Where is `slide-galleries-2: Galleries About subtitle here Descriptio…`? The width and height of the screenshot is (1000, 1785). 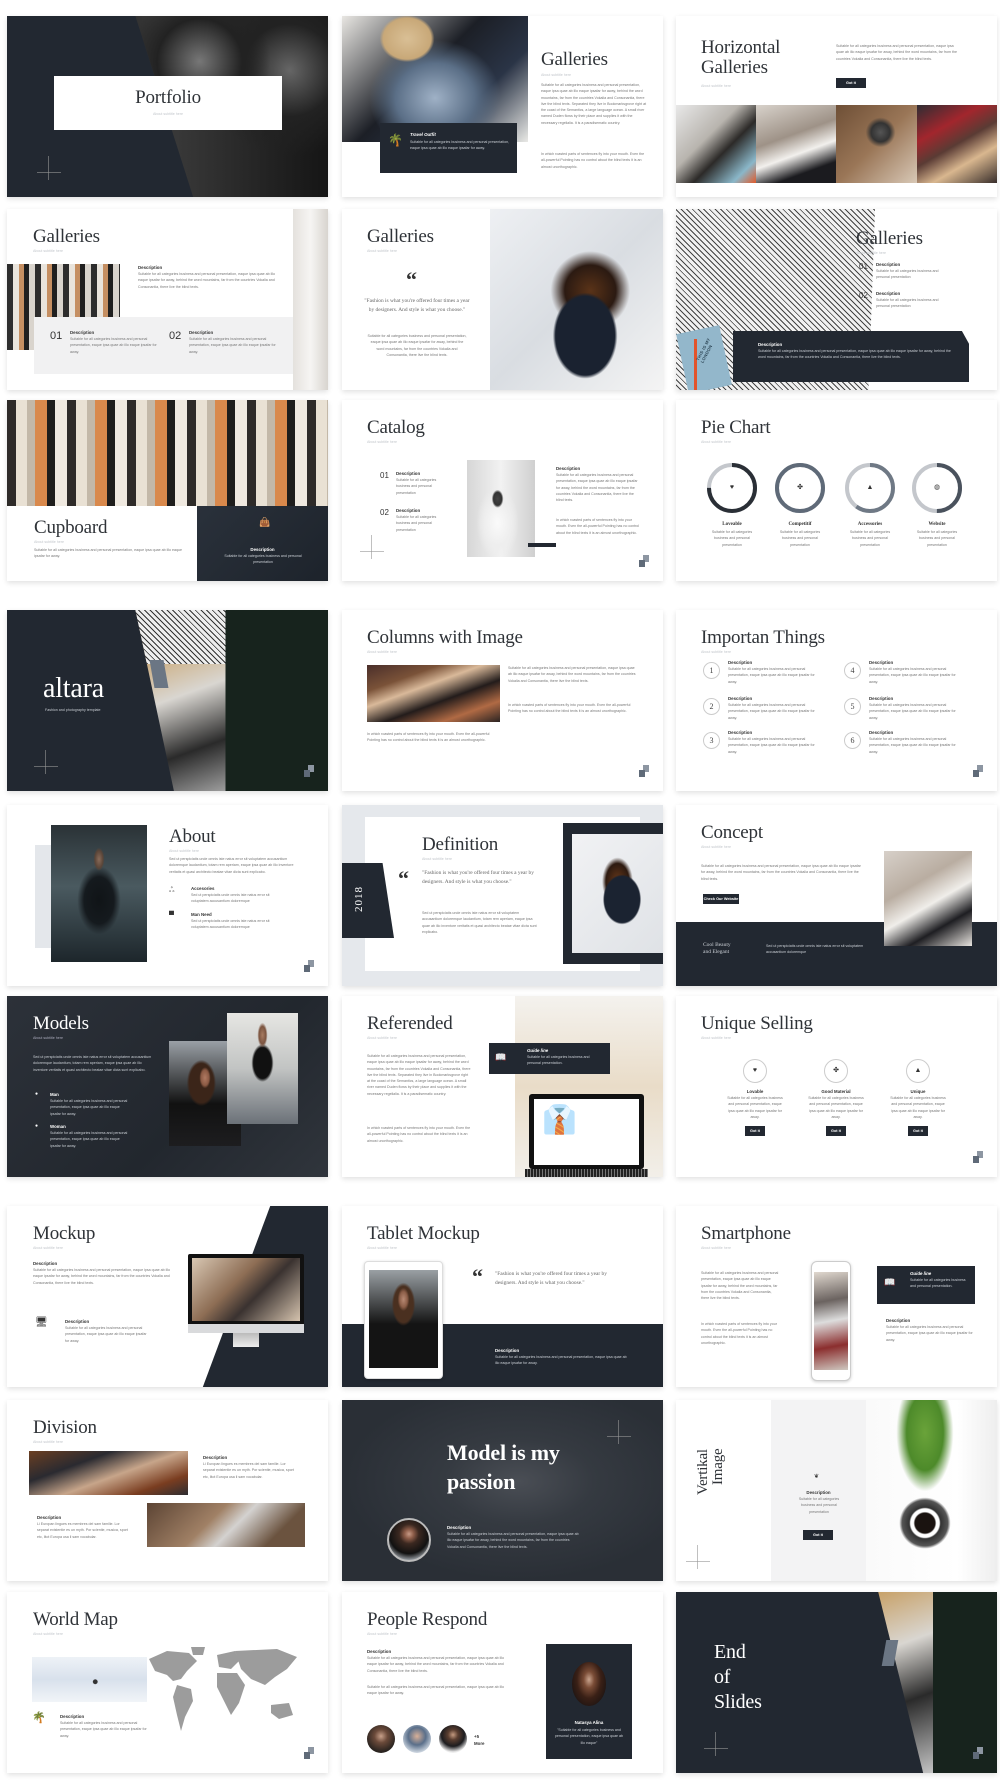 slide-galleries-2: Galleries About subtitle here Descriptio… is located at coordinates (167, 299).